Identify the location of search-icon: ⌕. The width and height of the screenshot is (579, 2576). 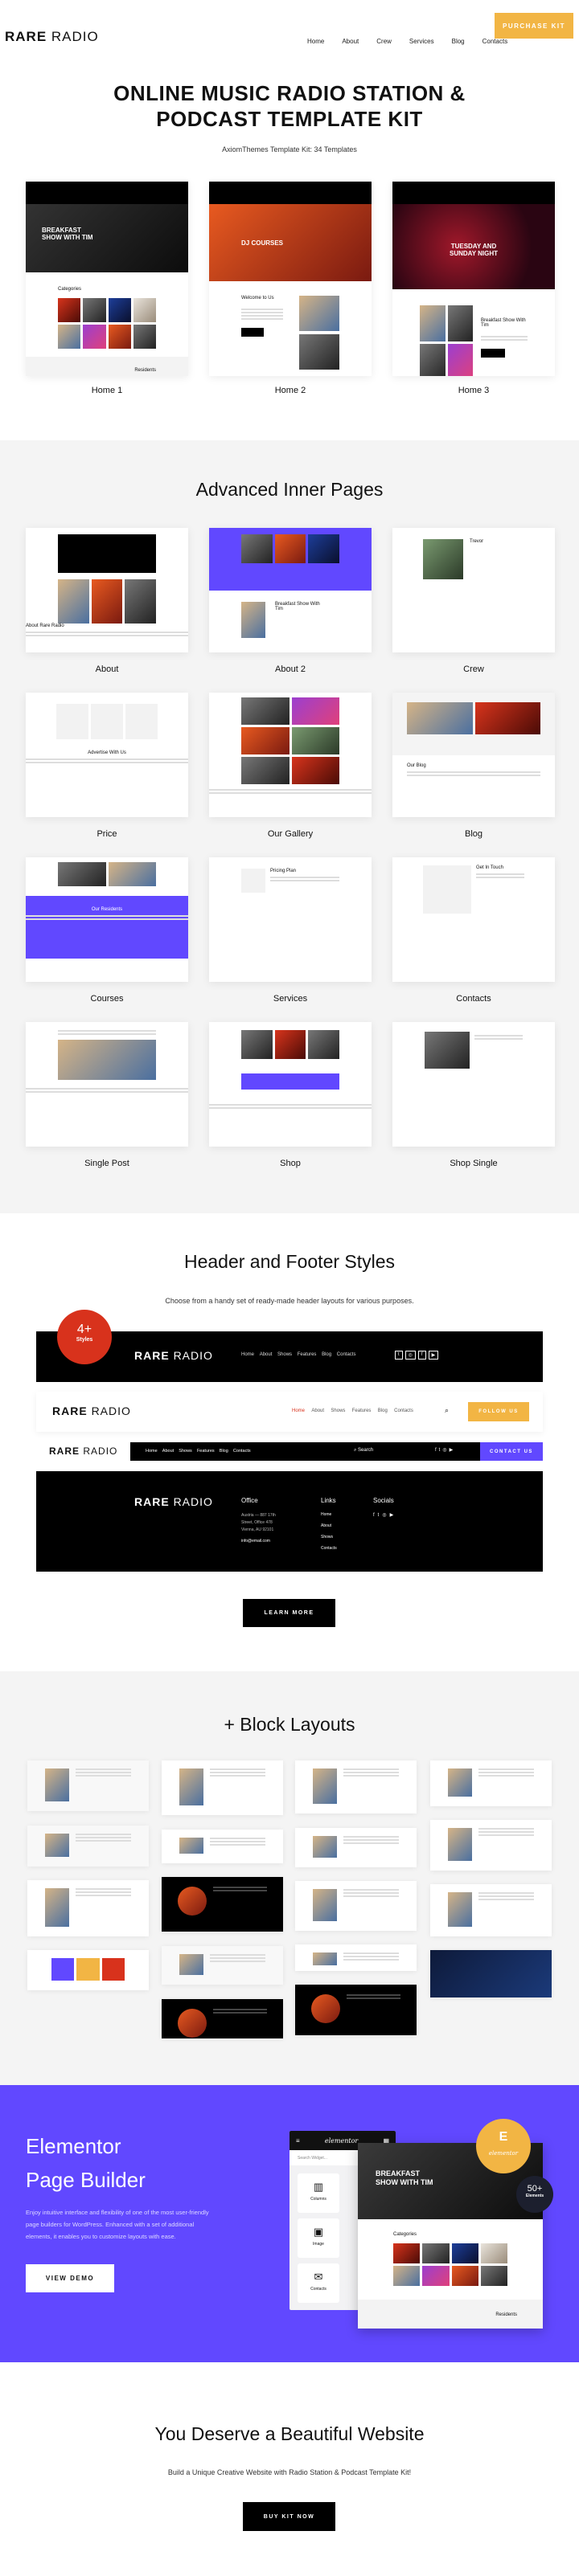
(447, 1411).